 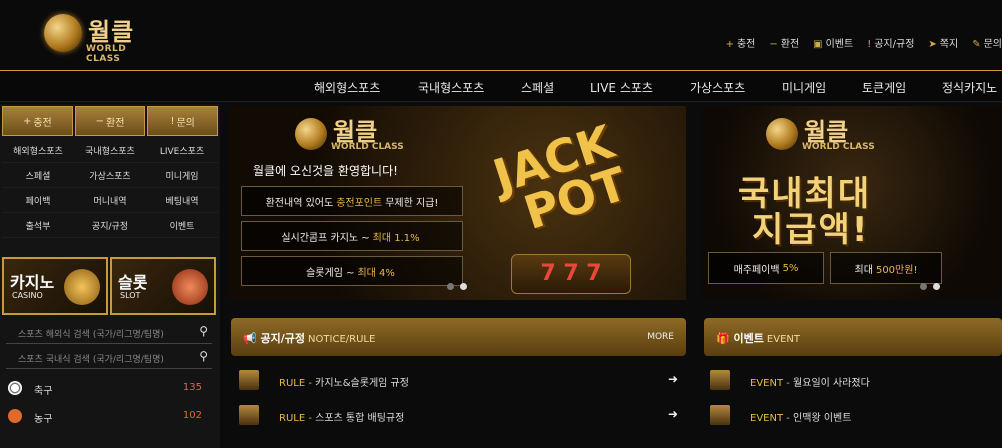 What do you see at coordinates (886, 268) in the screenshot?
I see `max-payout-pill: 최대 500만원!` at bounding box center [886, 268].